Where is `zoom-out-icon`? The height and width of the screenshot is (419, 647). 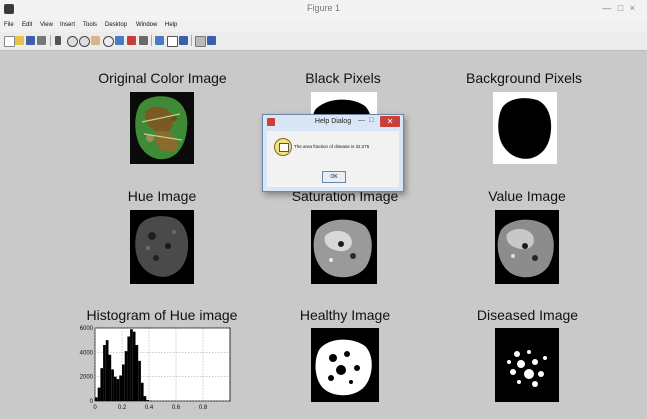 zoom-out-icon is located at coordinates (84, 41).